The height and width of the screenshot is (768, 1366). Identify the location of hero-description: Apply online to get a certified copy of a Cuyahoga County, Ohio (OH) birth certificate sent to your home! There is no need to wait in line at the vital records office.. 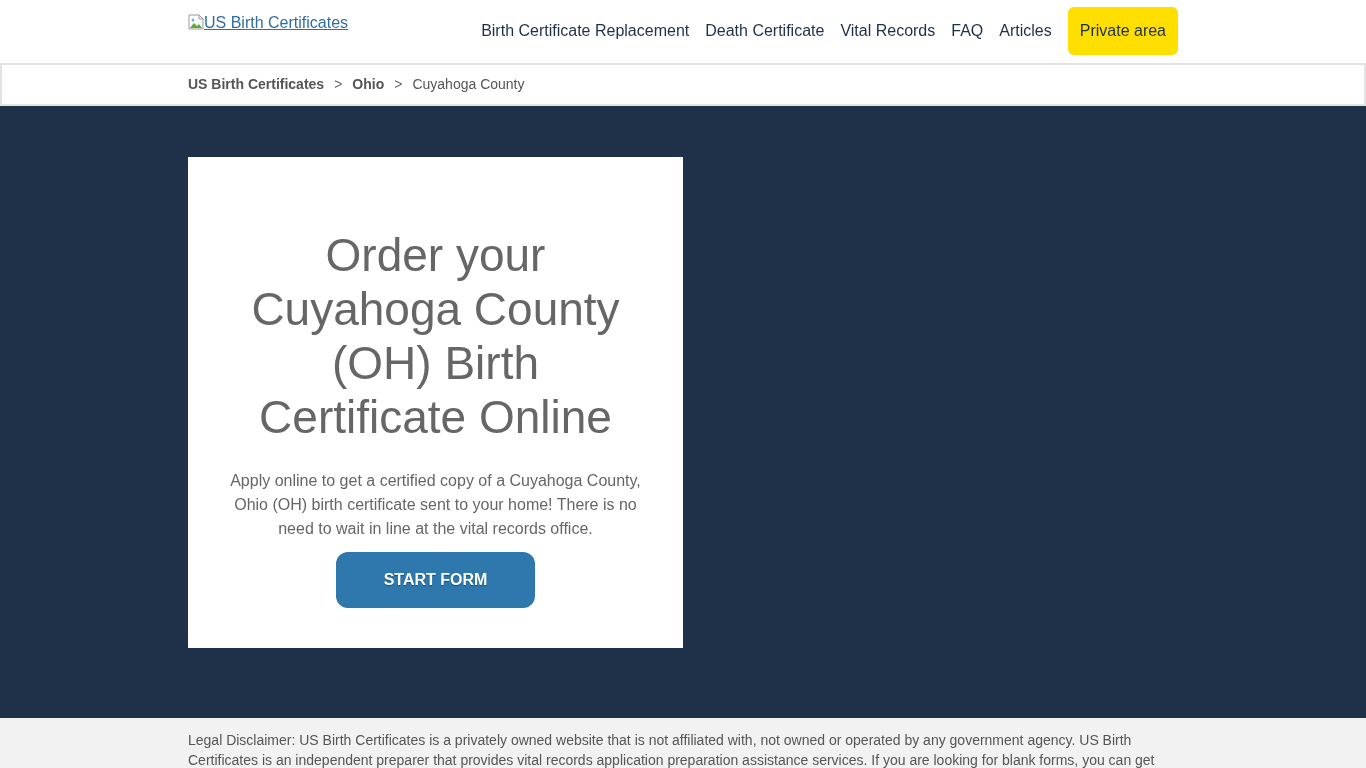
(435, 505).